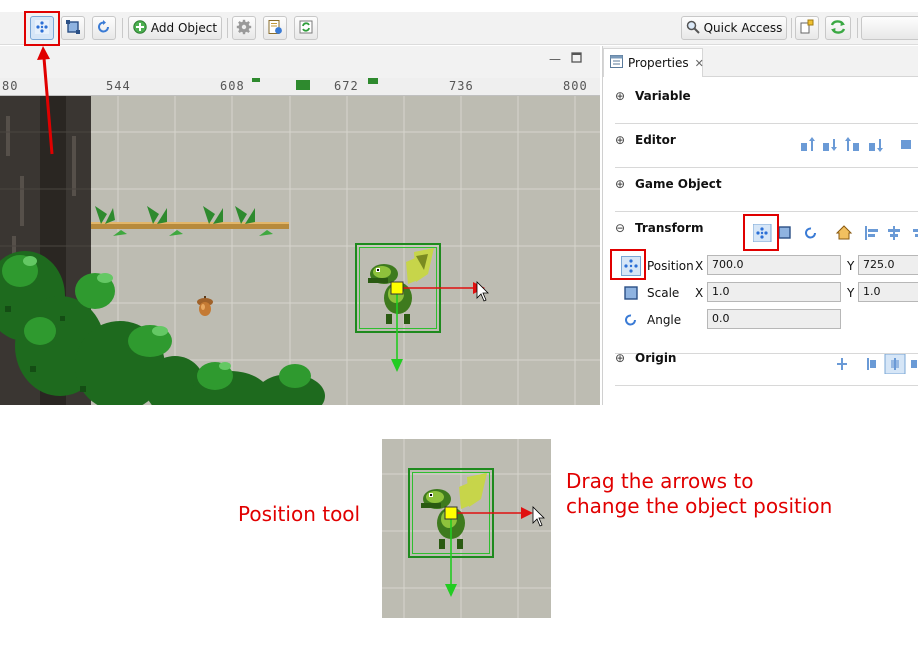  I want to click on tab-properties-label: Properties, so click(658, 63).